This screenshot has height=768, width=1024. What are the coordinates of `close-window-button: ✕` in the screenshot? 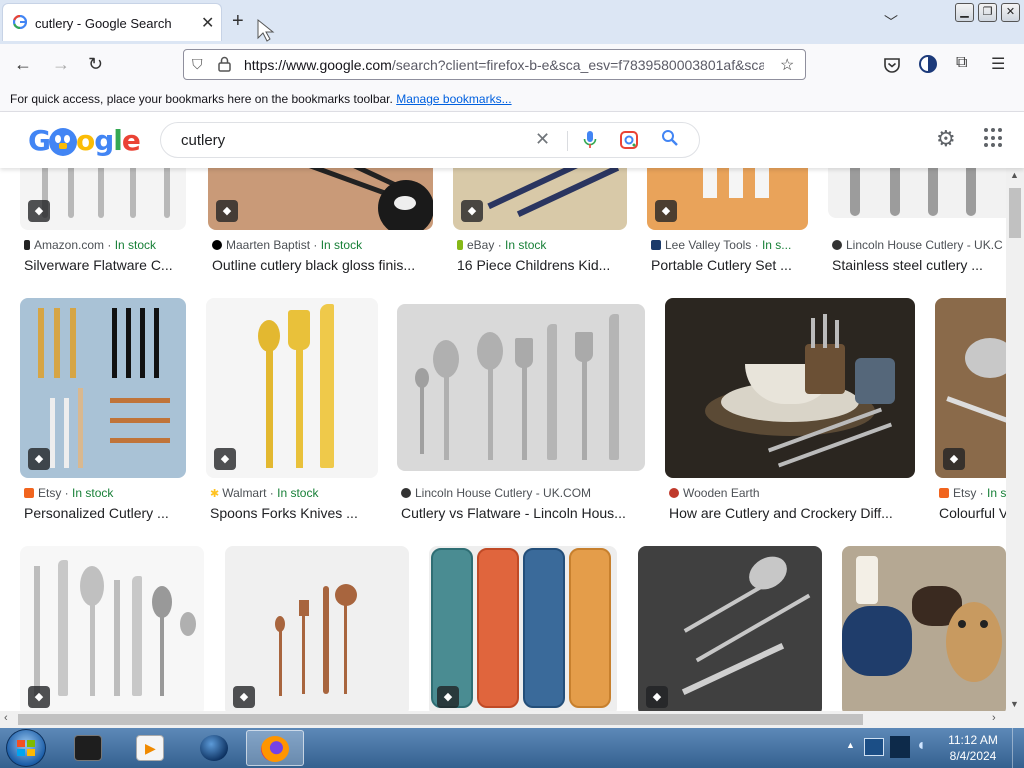 It's located at (1010, 12).